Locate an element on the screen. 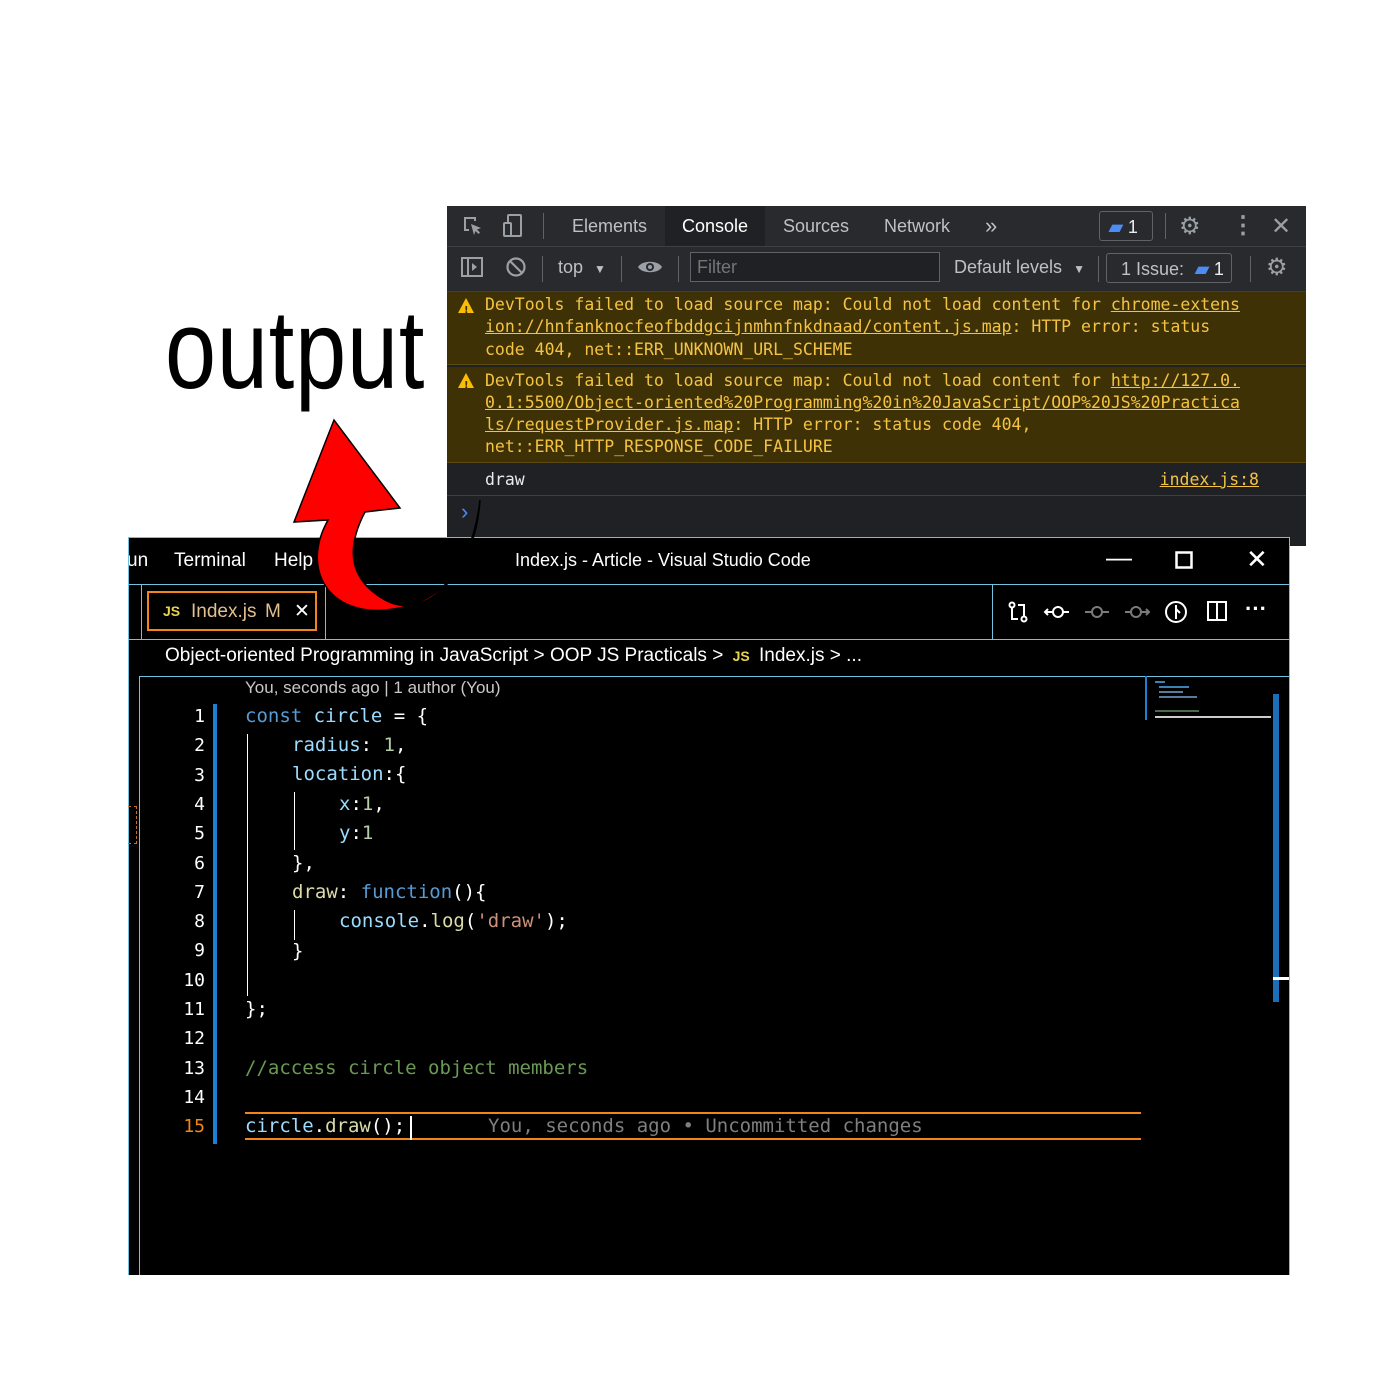 The width and height of the screenshot is (1400, 1400). code-line-6: }, is located at coordinates (303, 863).